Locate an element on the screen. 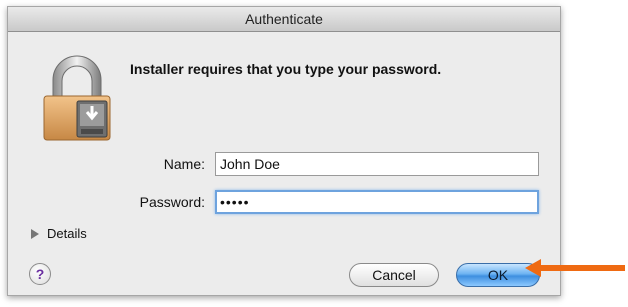  disclosure-triangle-icon is located at coordinates (35, 234).